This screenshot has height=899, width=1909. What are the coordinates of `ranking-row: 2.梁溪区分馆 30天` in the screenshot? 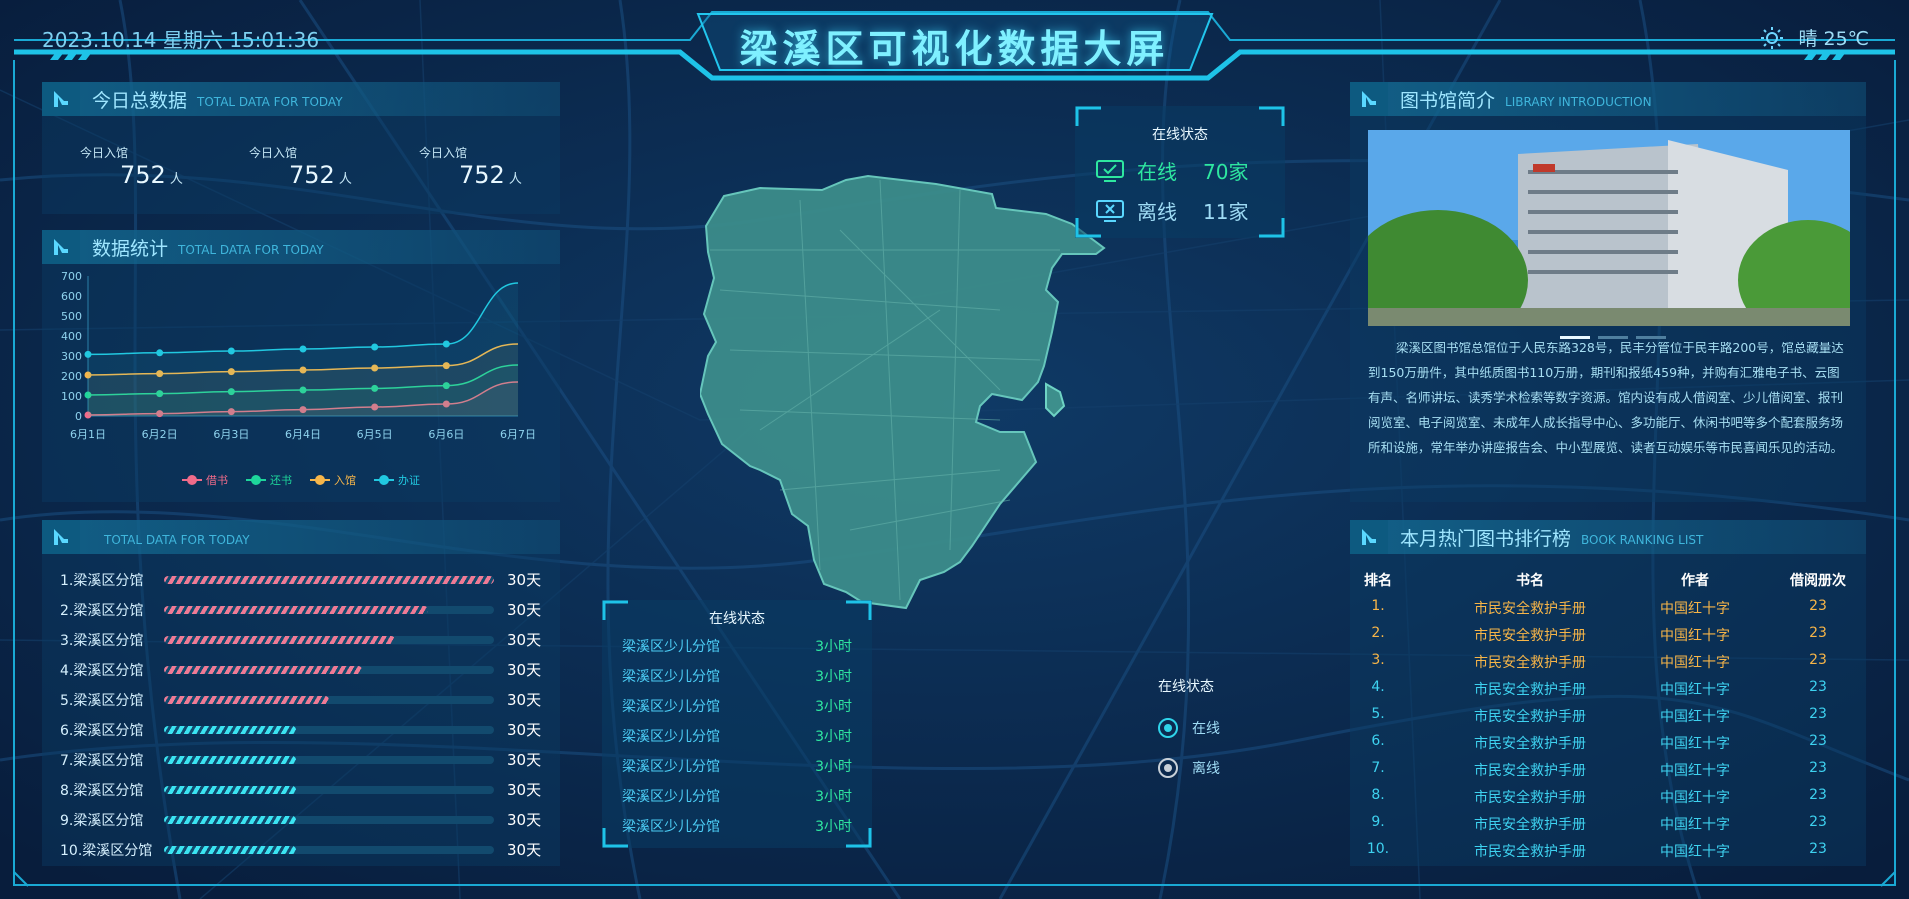 It's located at (301, 609).